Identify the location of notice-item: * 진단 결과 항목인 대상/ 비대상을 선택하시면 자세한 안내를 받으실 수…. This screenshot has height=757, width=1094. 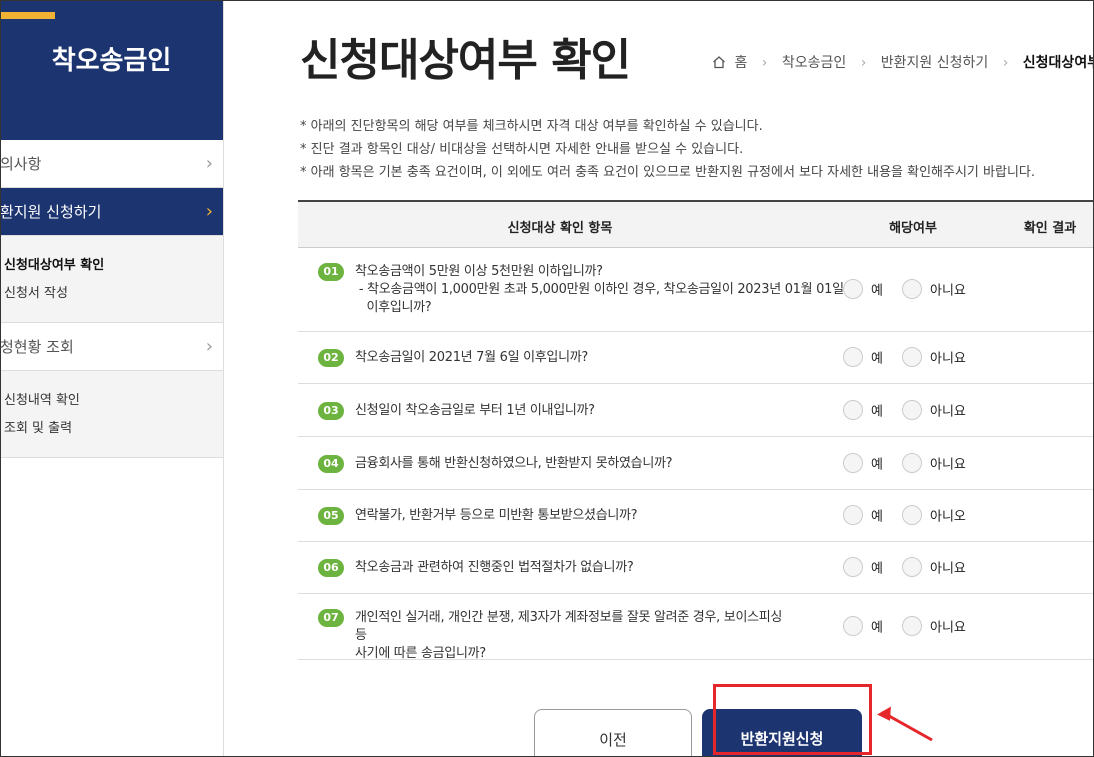
(522, 149).